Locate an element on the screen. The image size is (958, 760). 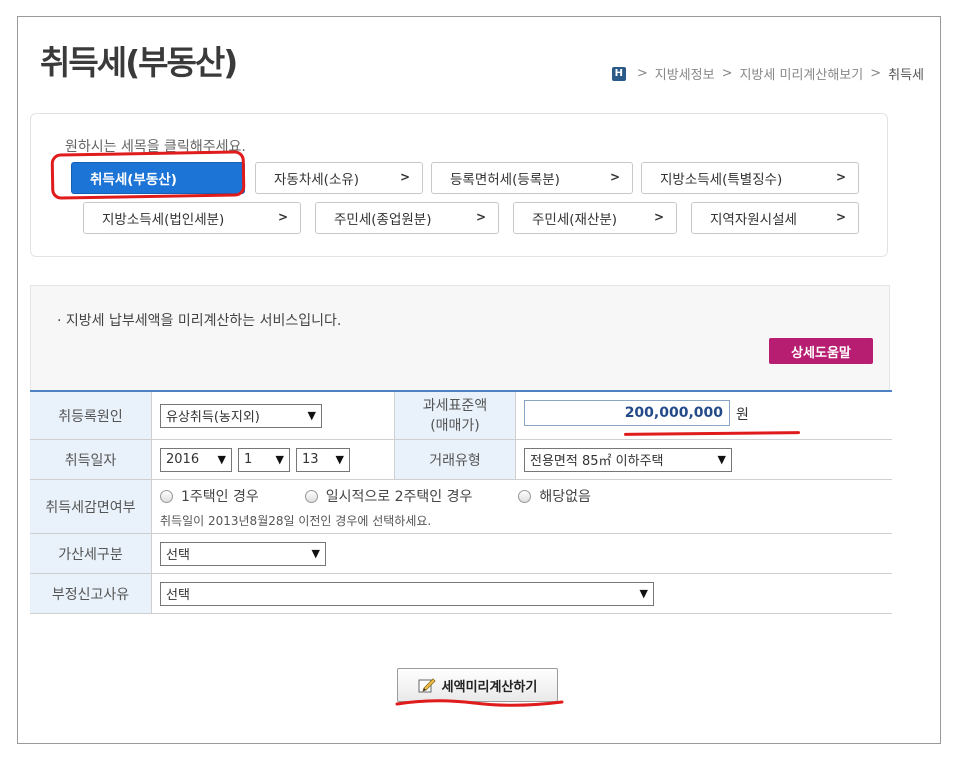
tax-item-local-income-corporate: 지방소득세(법인세분) > is located at coordinates (192, 218).